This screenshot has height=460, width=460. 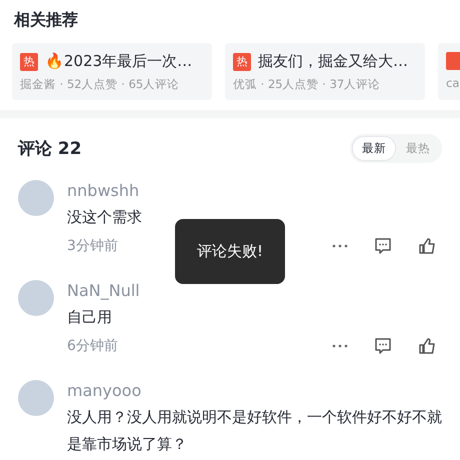 What do you see at coordinates (103, 191) in the screenshot?
I see `username: nnbwshh` at bounding box center [103, 191].